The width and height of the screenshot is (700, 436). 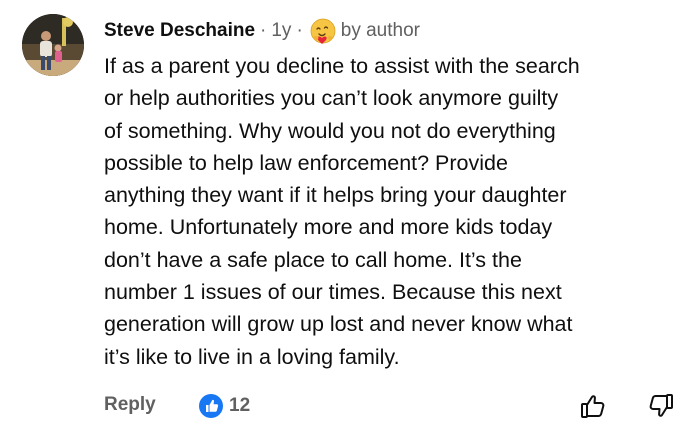 I want to click on reaction-summary: 12, so click(x=224, y=406).